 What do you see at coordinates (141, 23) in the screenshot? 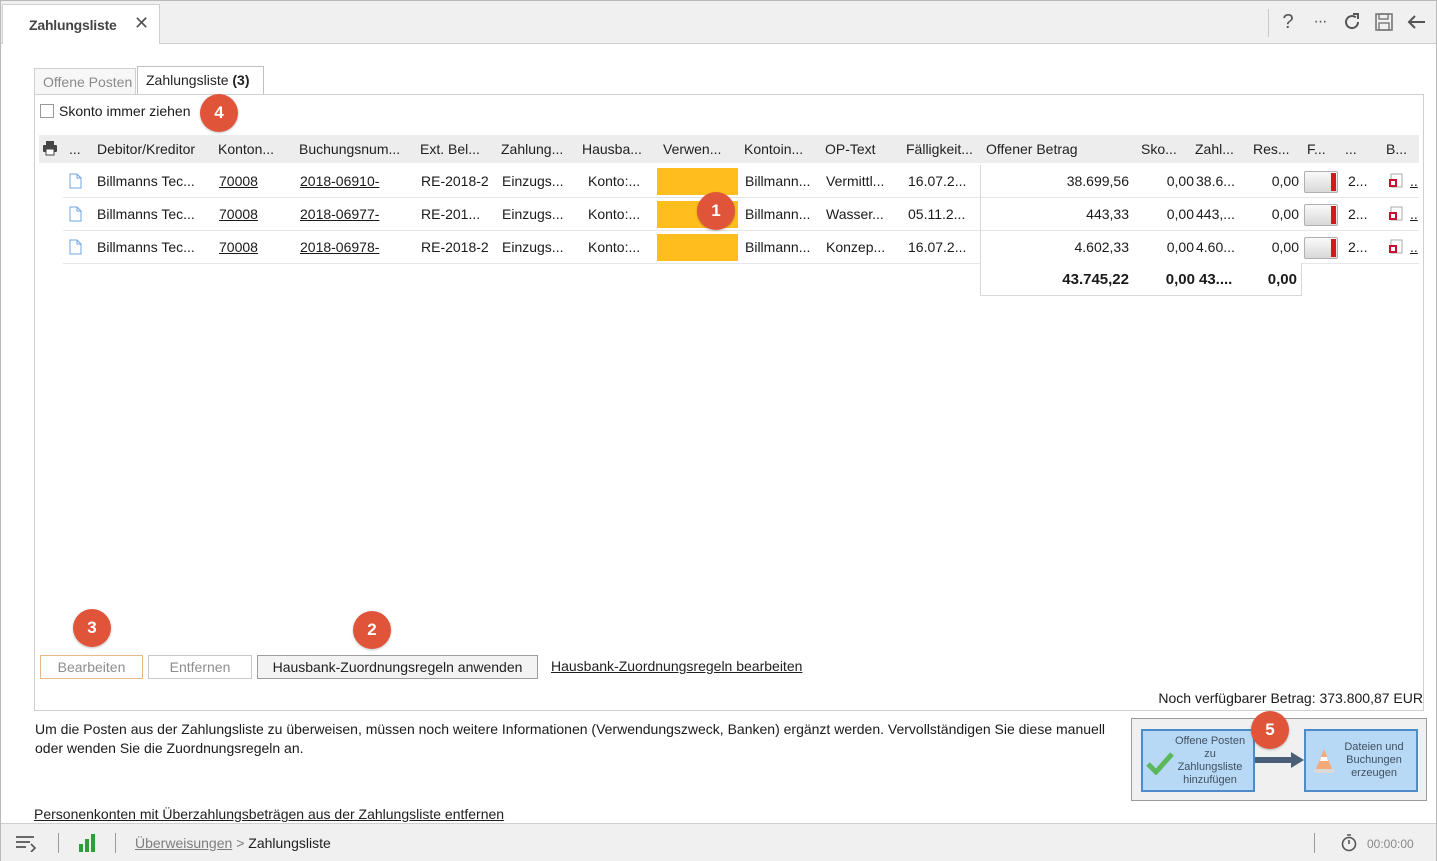
I see `close-tab-icon: ✕` at bounding box center [141, 23].